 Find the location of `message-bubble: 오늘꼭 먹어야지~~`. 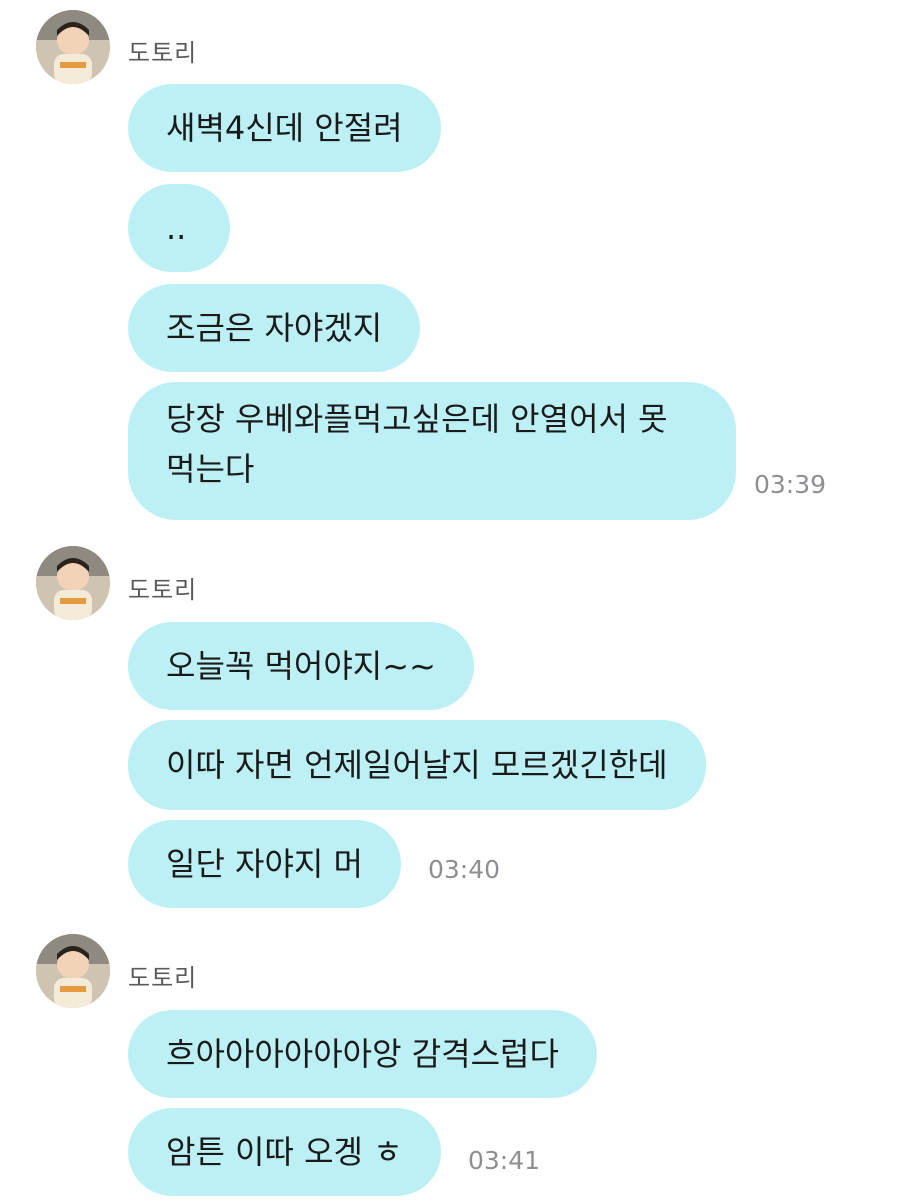

message-bubble: 오늘꼭 먹어야지~~ is located at coordinates (301, 666).